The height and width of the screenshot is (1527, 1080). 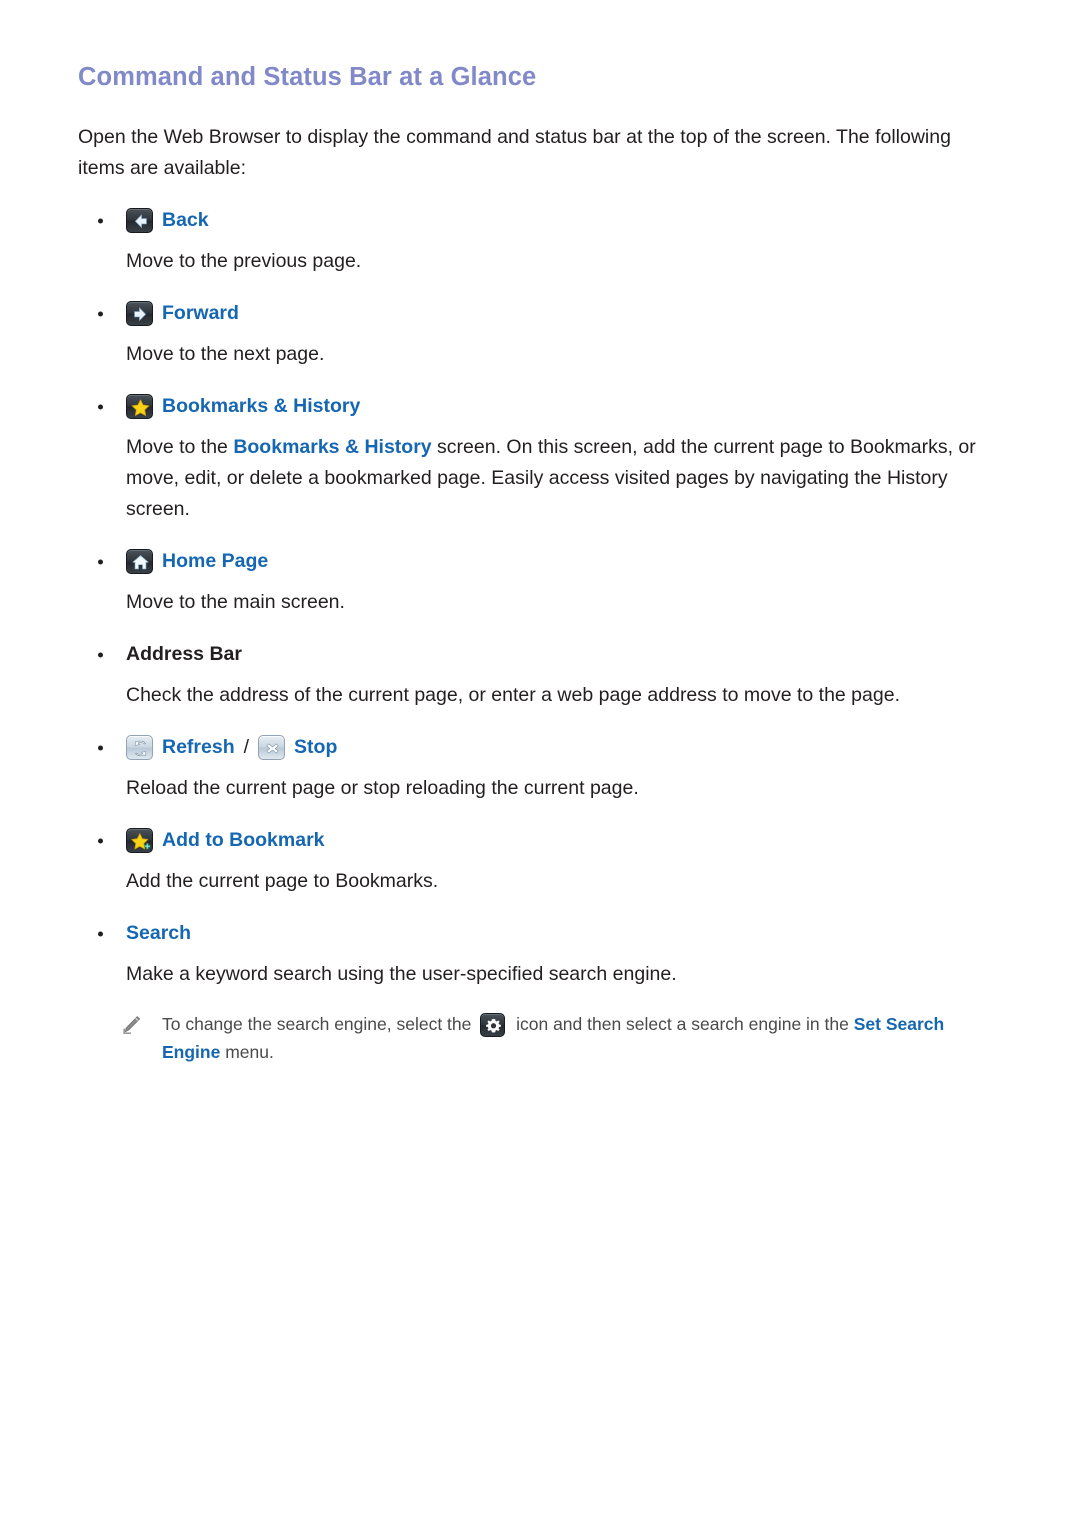 What do you see at coordinates (307, 77) in the screenshot?
I see `page-title: Command and Status Bar at a Glance` at bounding box center [307, 77].